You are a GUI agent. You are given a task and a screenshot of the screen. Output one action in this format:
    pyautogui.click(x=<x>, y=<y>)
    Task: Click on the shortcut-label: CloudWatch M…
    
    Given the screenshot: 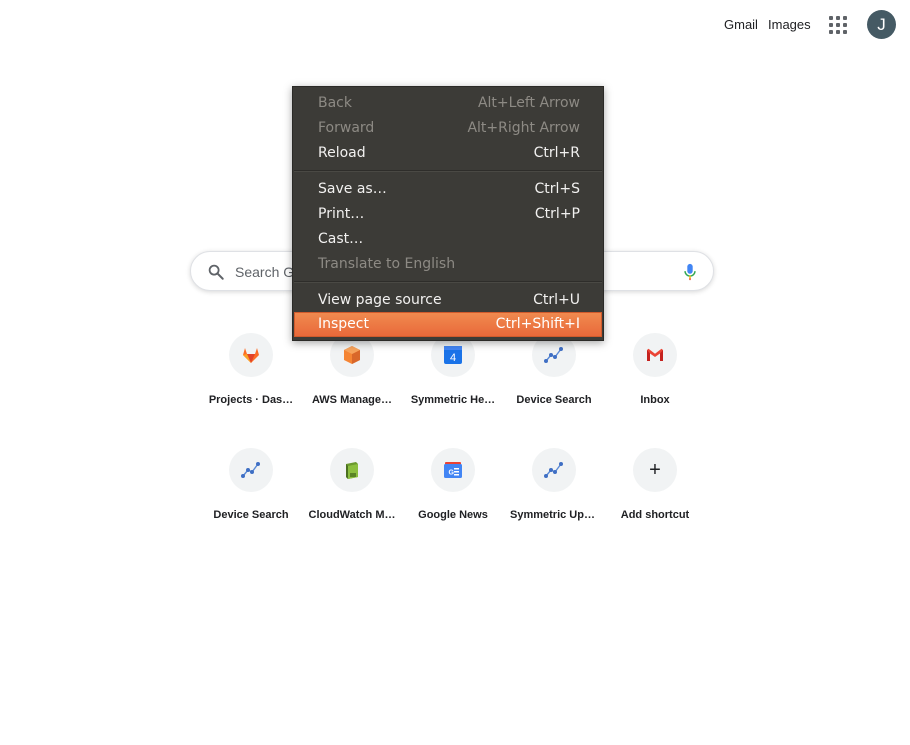 What is the action you would take?
    pyautogui.click(x=352, y=515)
    